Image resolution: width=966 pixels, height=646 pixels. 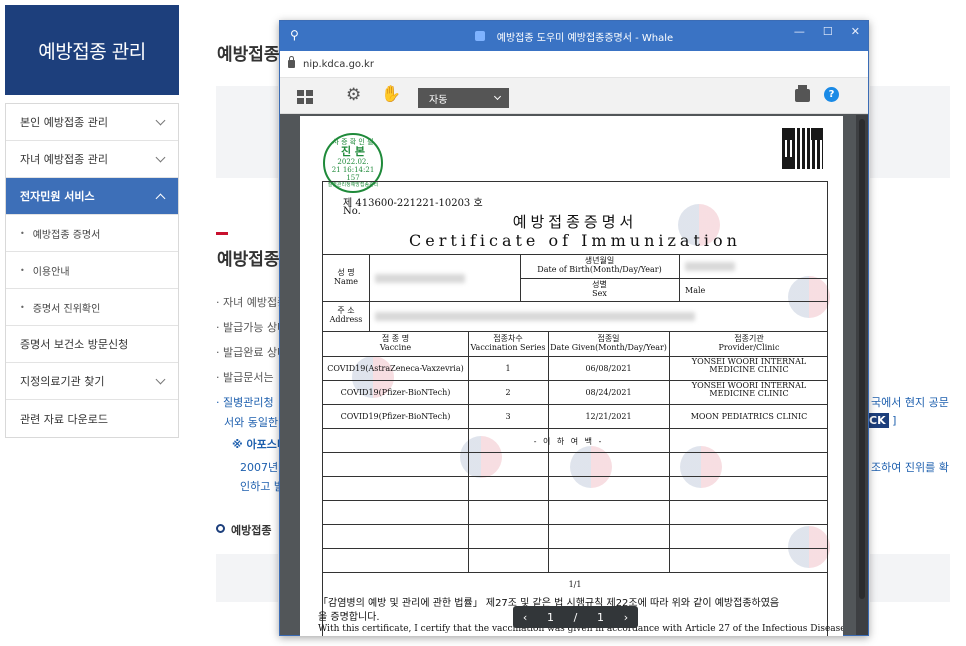 I want to click on page-indicator-text: 1/1, so click(x=575, y=584).